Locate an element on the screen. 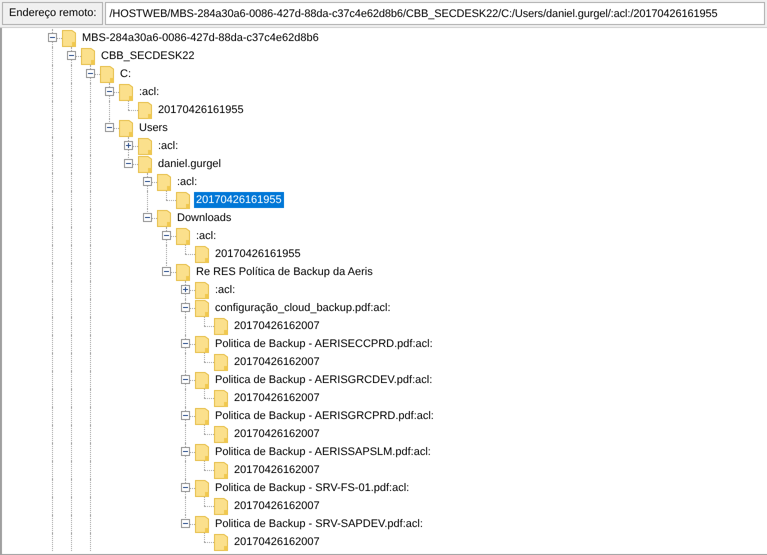  tree-item: Politica de Backup - AERISGRCDEV.pdf:acl: is located at coordinates (323, 380).